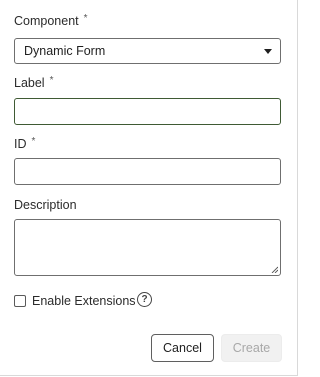 The image size is (320, 377). I want to click on description-field-label: Description, so click(45, 205).